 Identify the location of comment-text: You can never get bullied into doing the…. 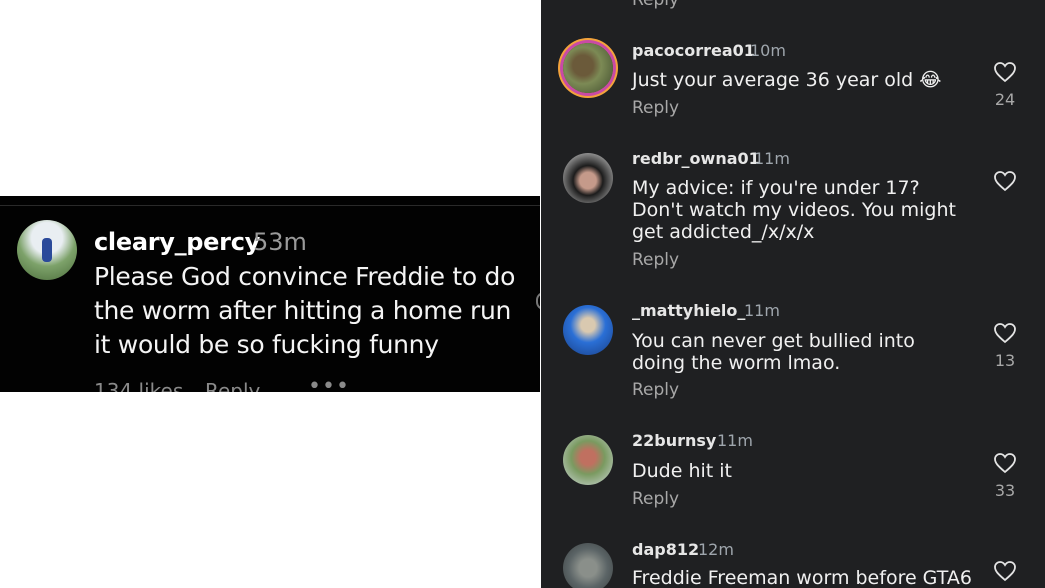
(773, 352).